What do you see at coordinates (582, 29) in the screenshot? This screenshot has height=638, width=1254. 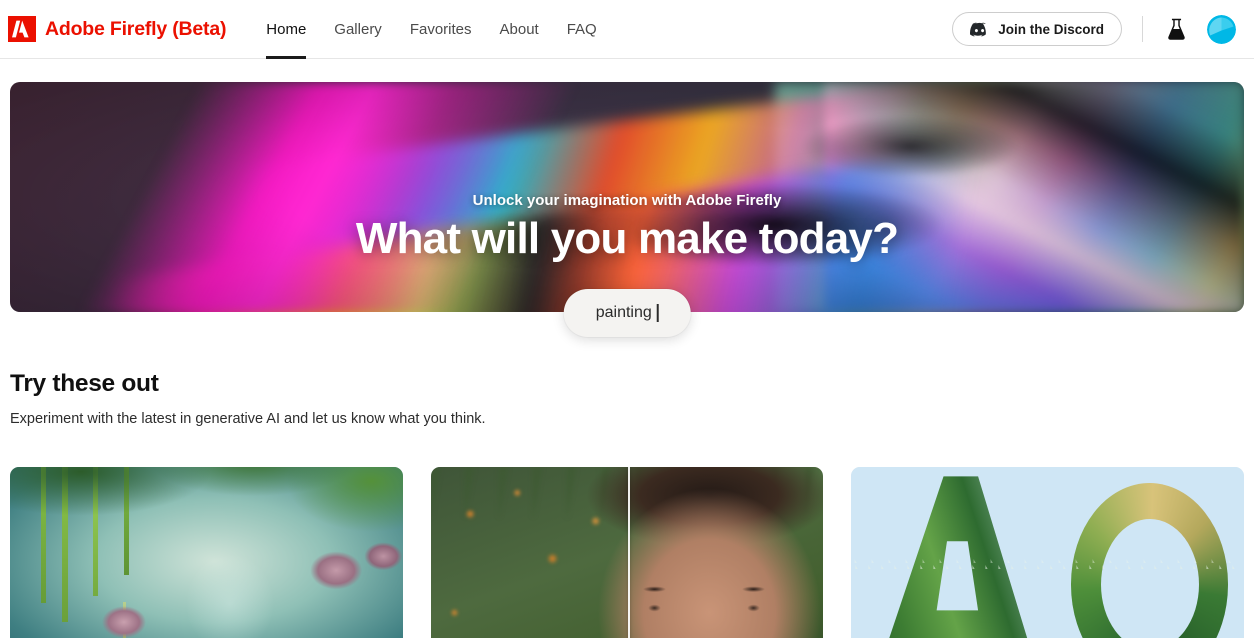 I see `nav-item-faq: FAQ` at bounding box center [582, 29].